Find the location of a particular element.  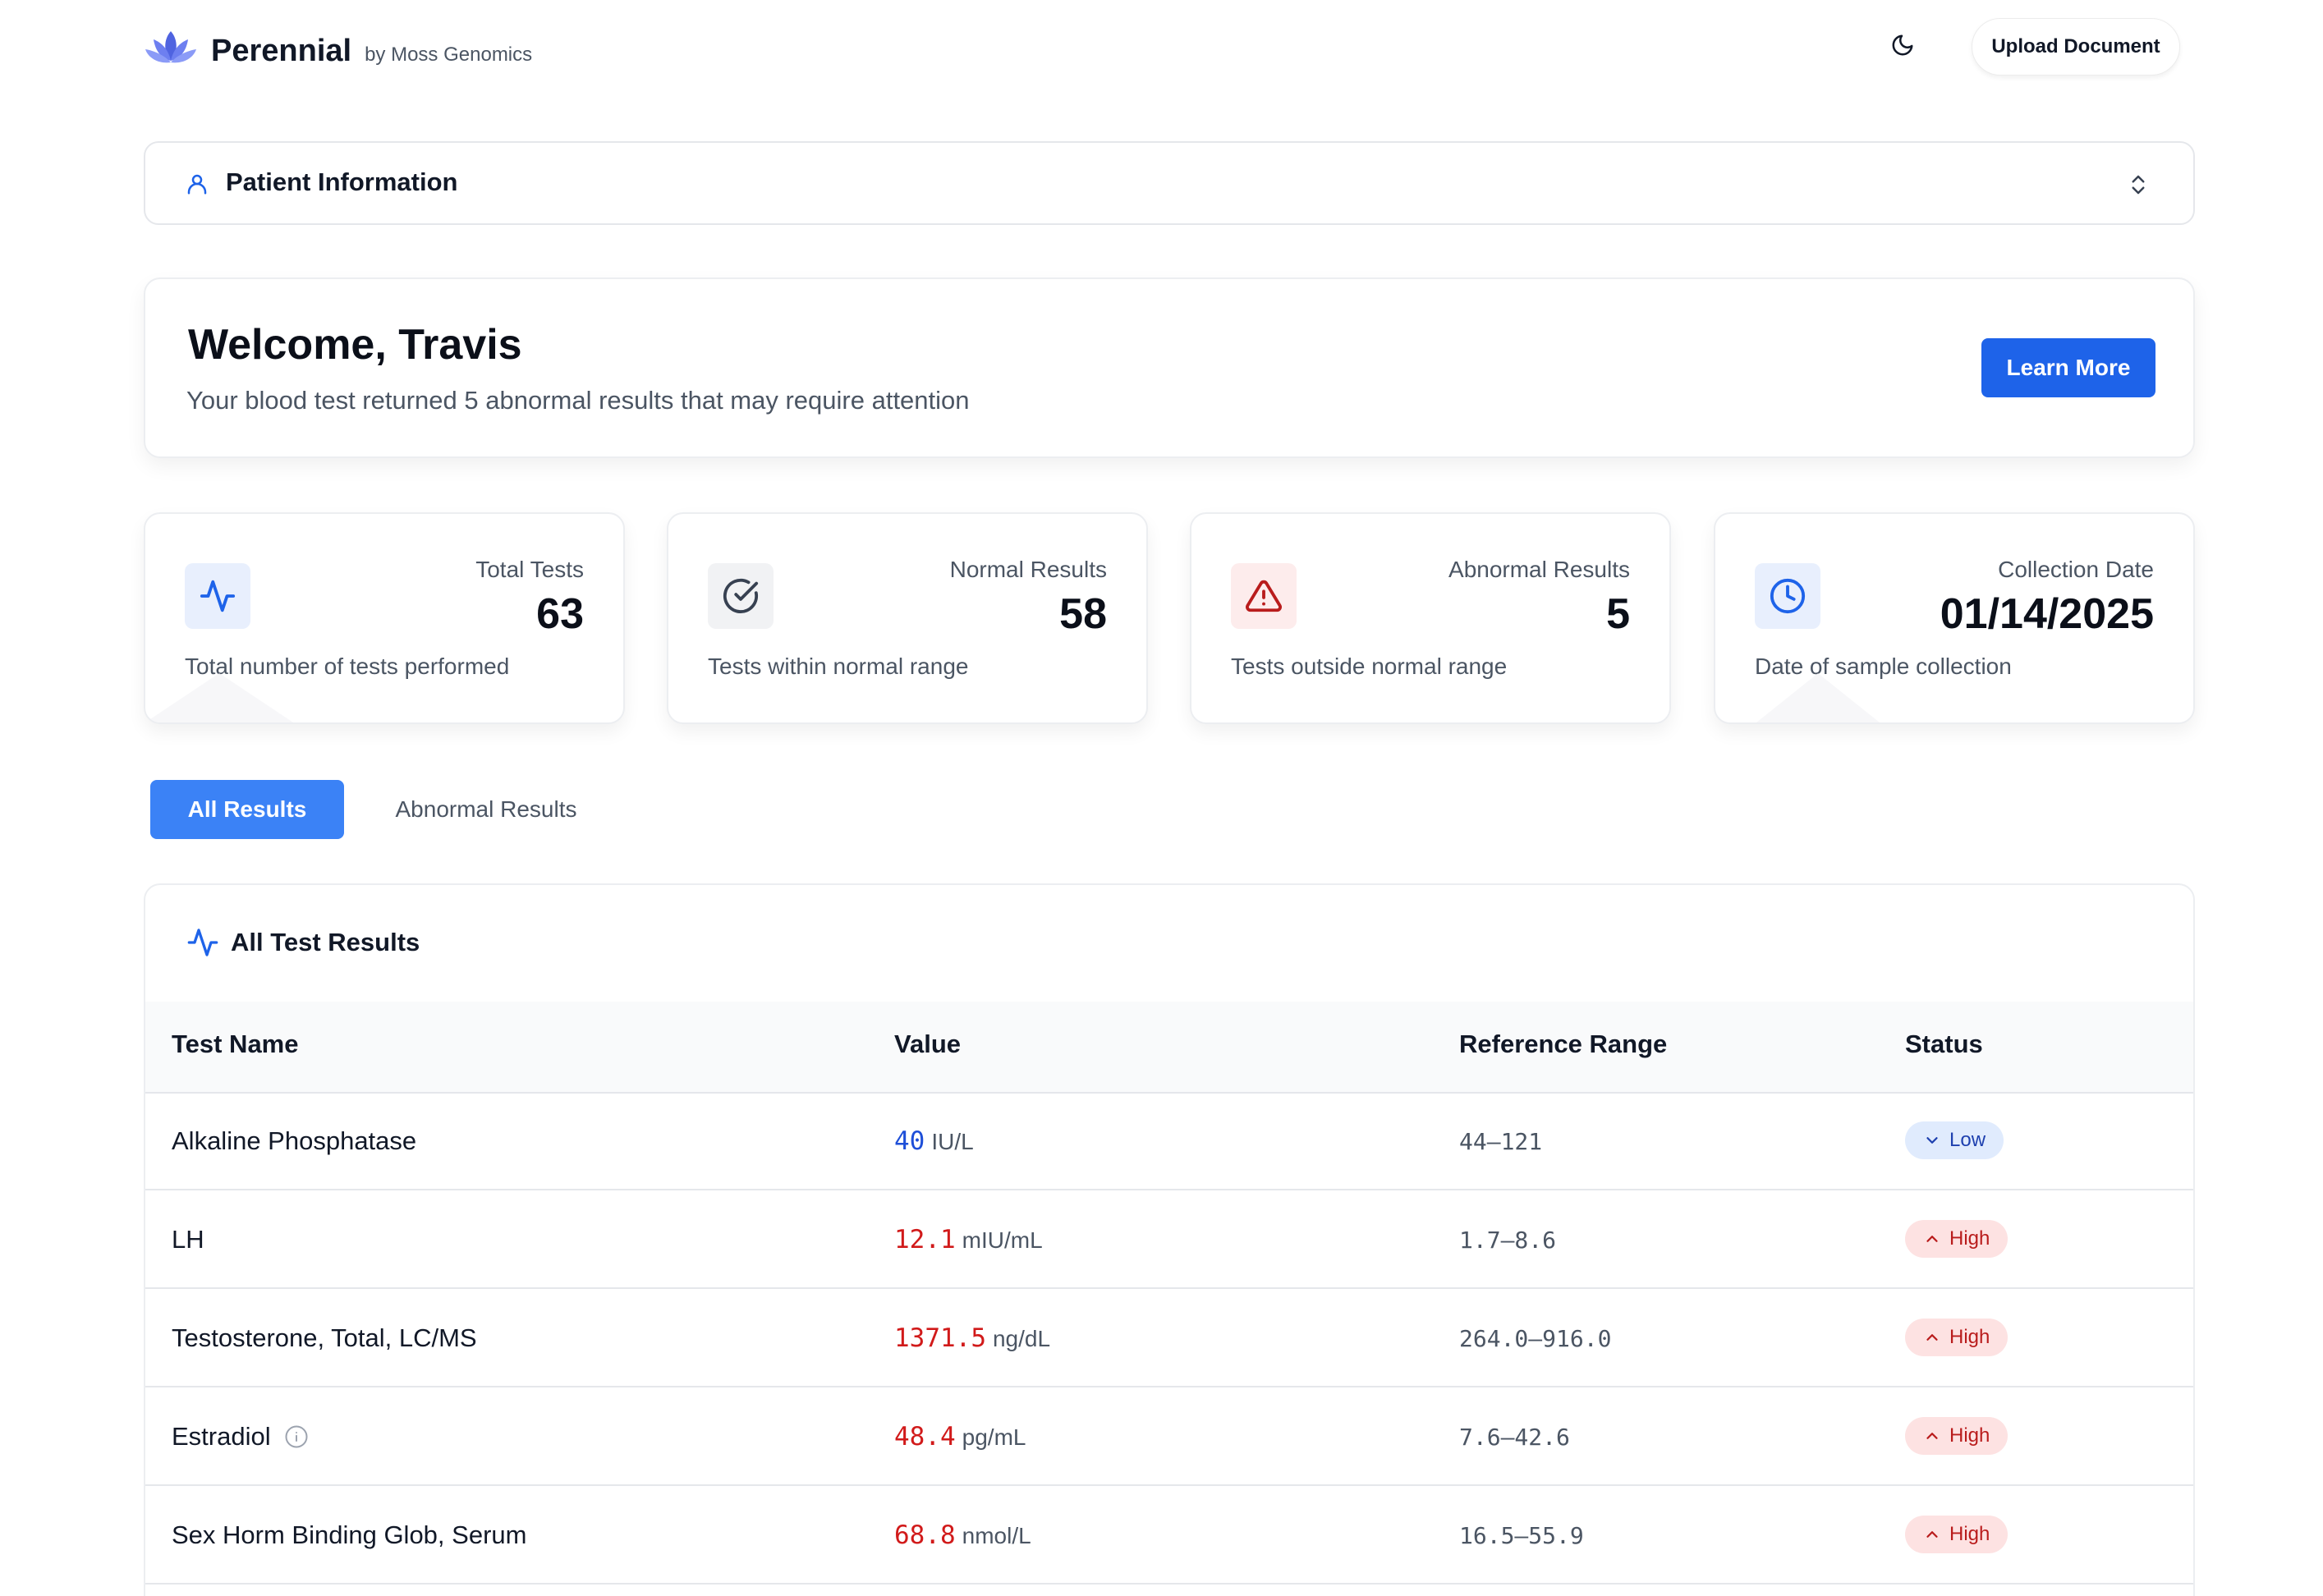

result-unit: nmol/L is located at coordinates (996, 1535).